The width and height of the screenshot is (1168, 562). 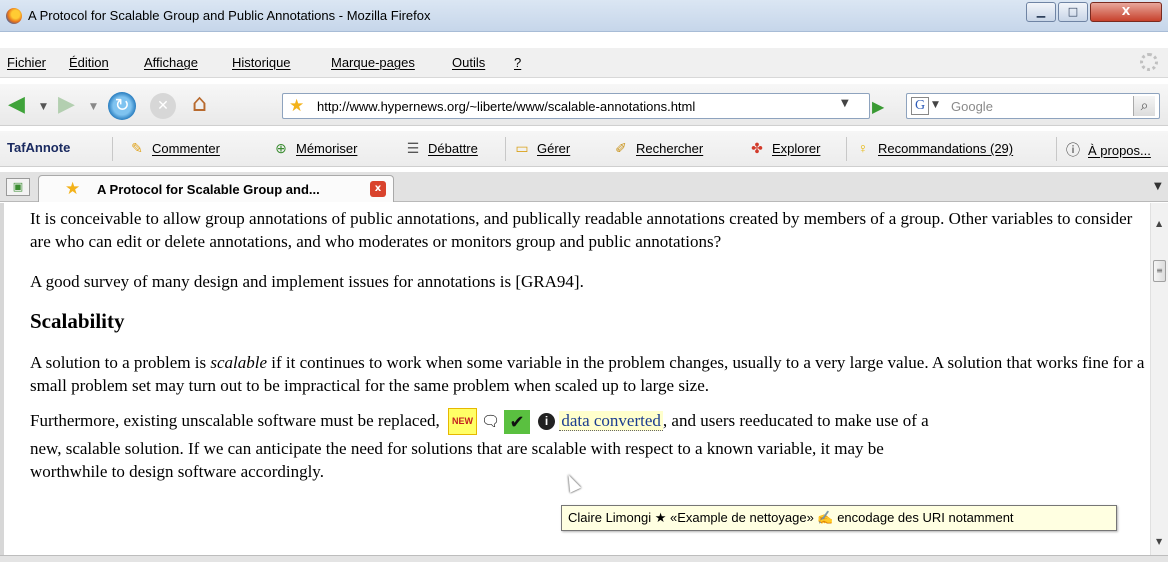 What do you see at coordinates (441, 148) in the screenshot?
I see `debattre-button: ☰ Débattre` at bounding box center [441, 148].